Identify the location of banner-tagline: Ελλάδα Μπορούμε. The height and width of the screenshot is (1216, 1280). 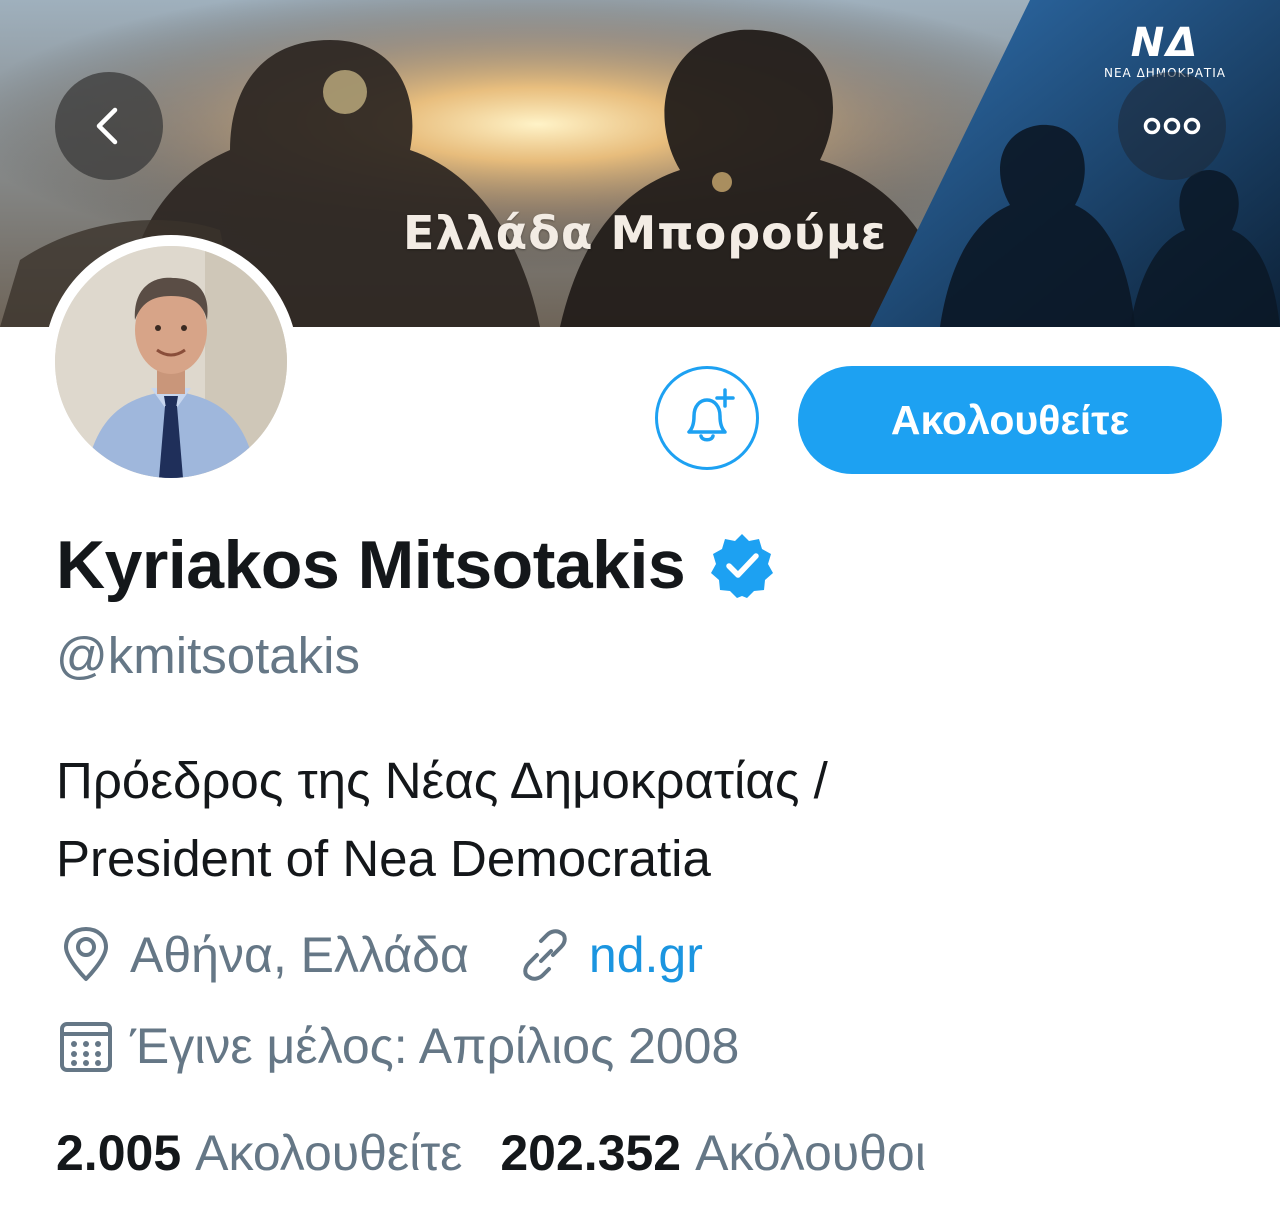
(645, 233).